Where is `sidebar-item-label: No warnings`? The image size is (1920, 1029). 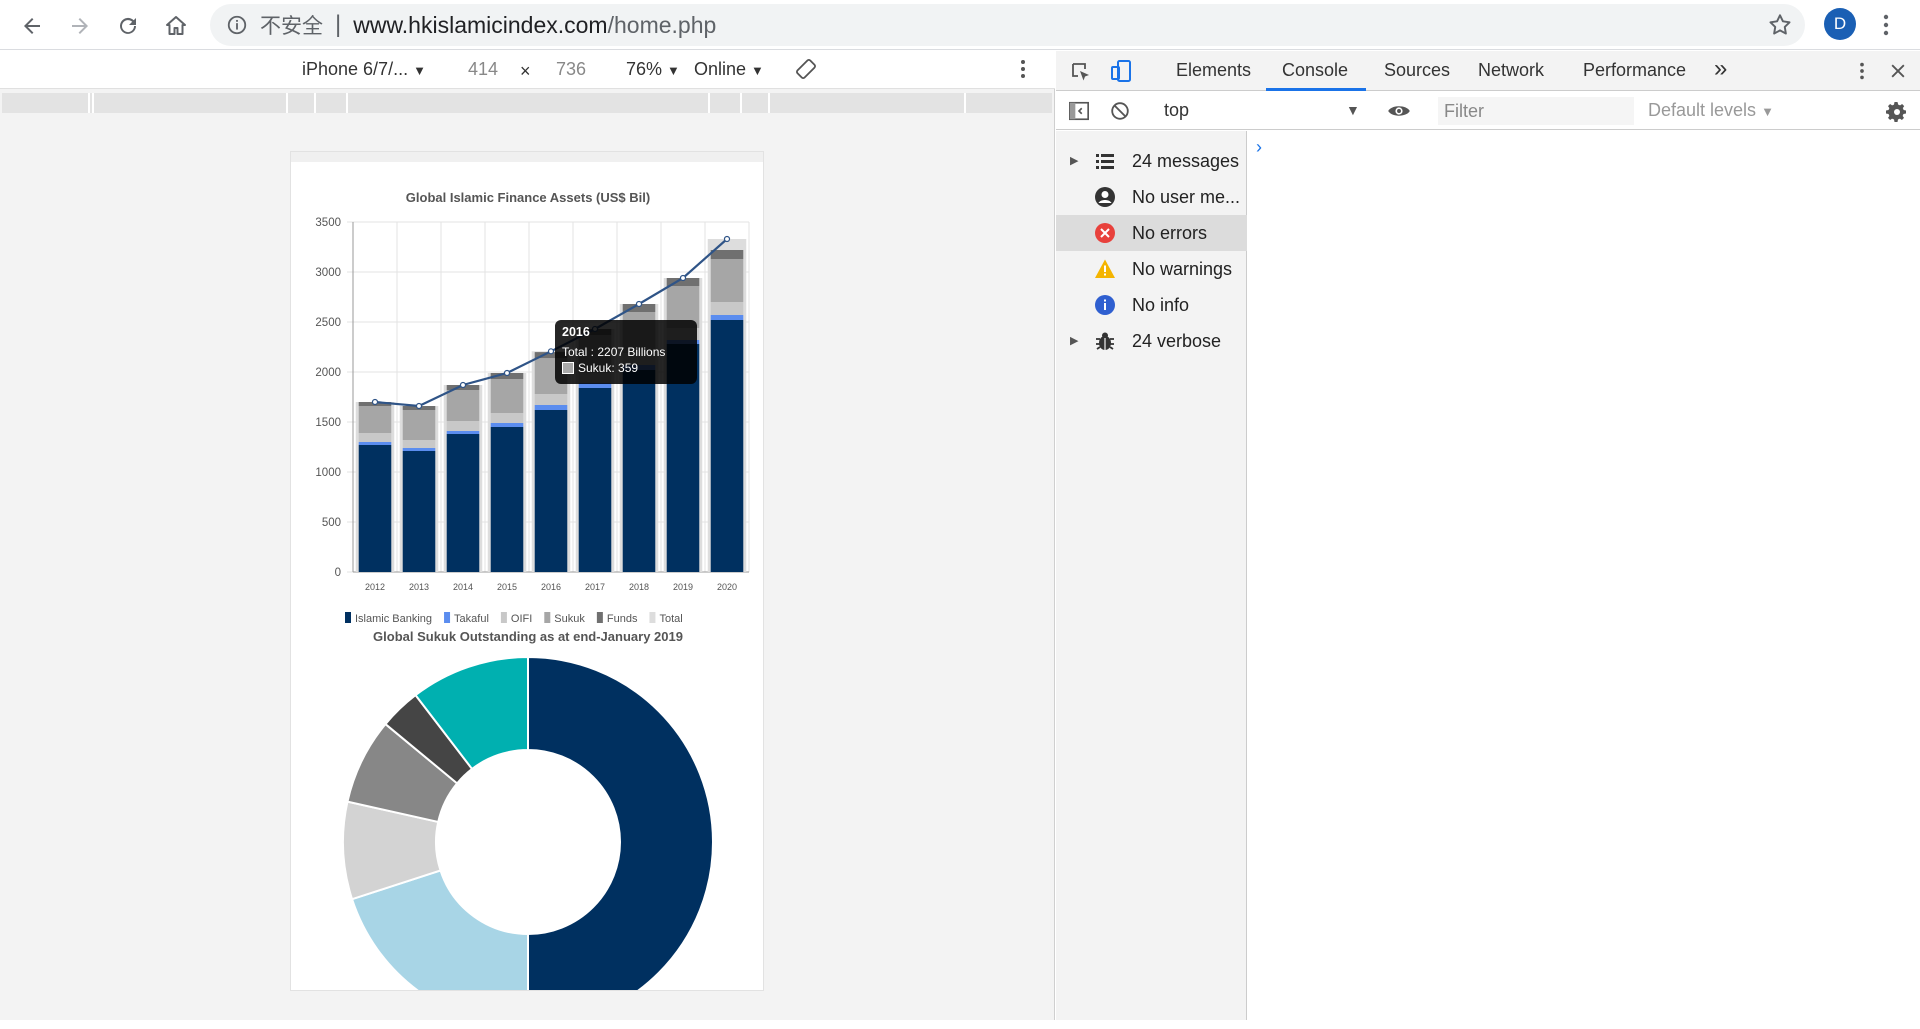 sidebar-item-label: No warnings is located at coordinates (1182, 269).